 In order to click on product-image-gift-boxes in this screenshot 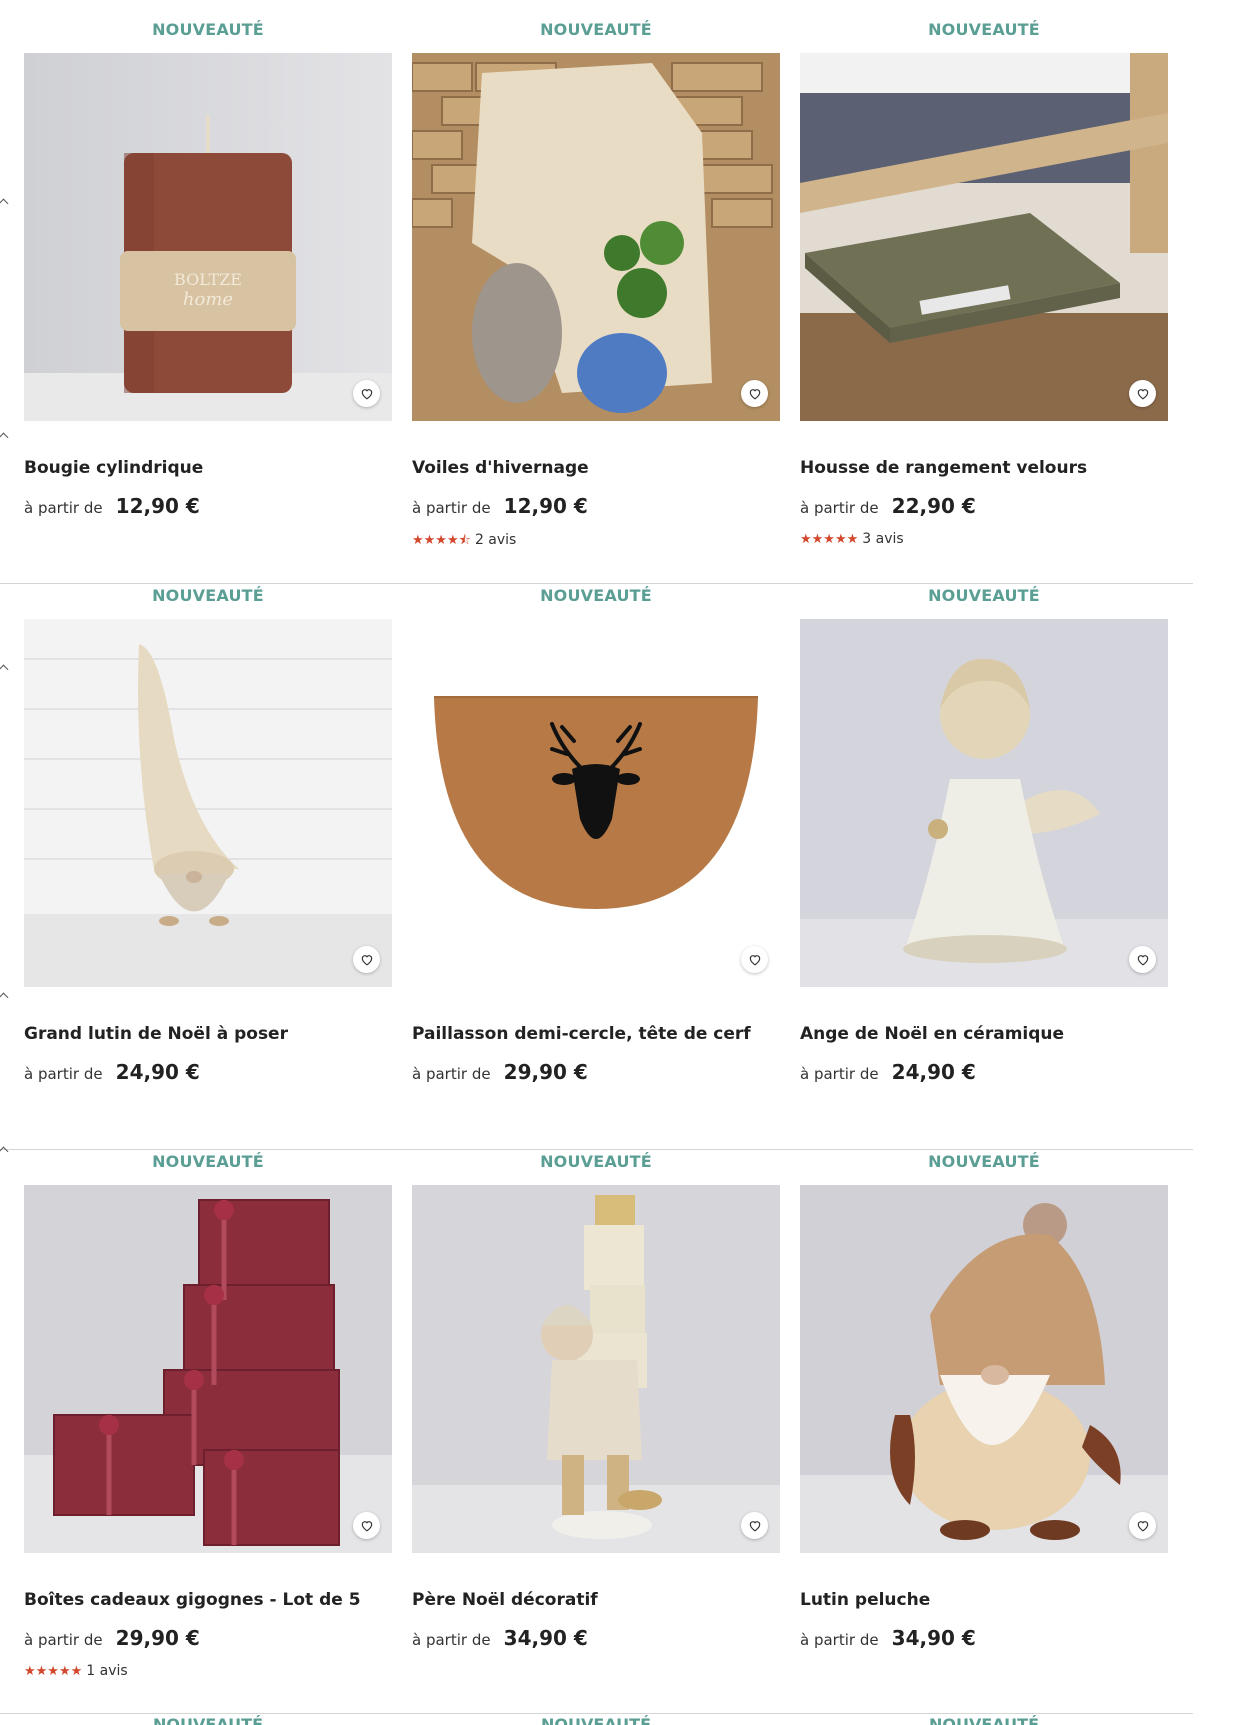, I will do `click(208, 1369)`.